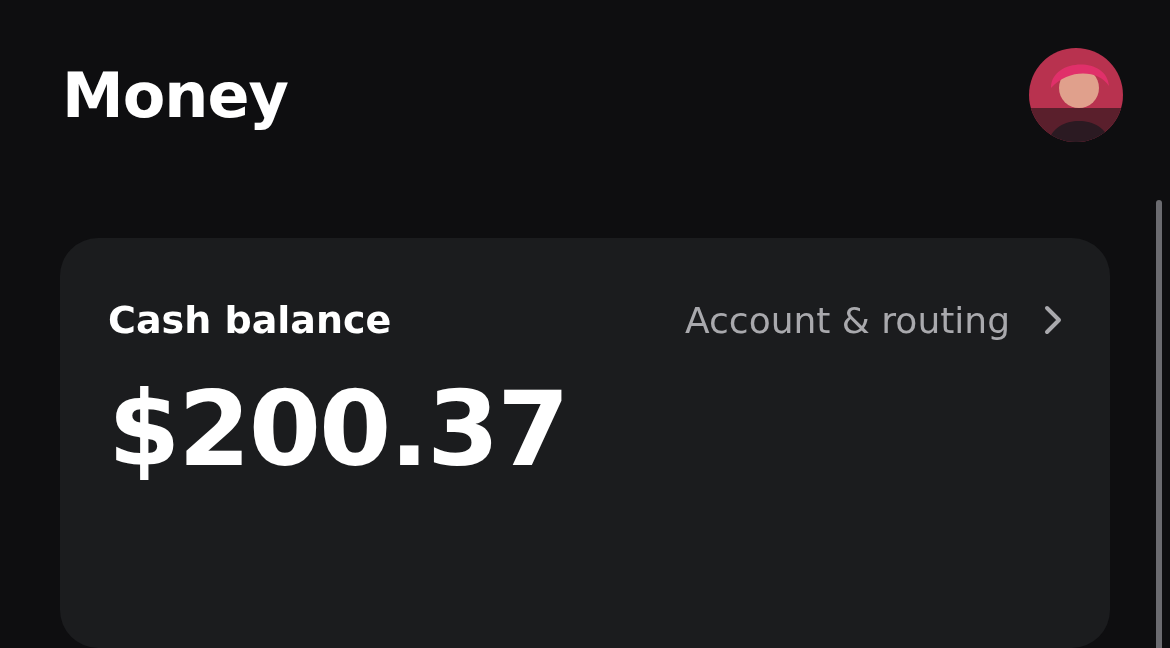  Describe the element at coordinates (250, 320) in the screenshot. I see `balance-label: Cash balance` at that location.